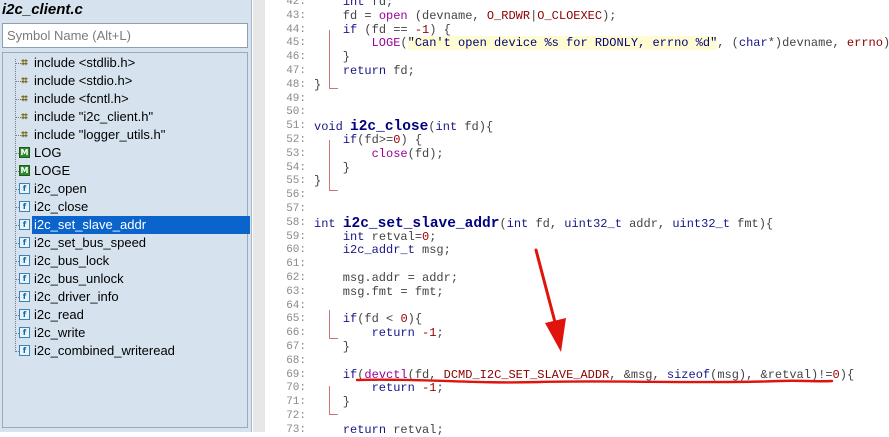  What do you see at coordinates (296, 195) in the screenshot?
I see `line-number: 56:` at bounding box center [296, 195].